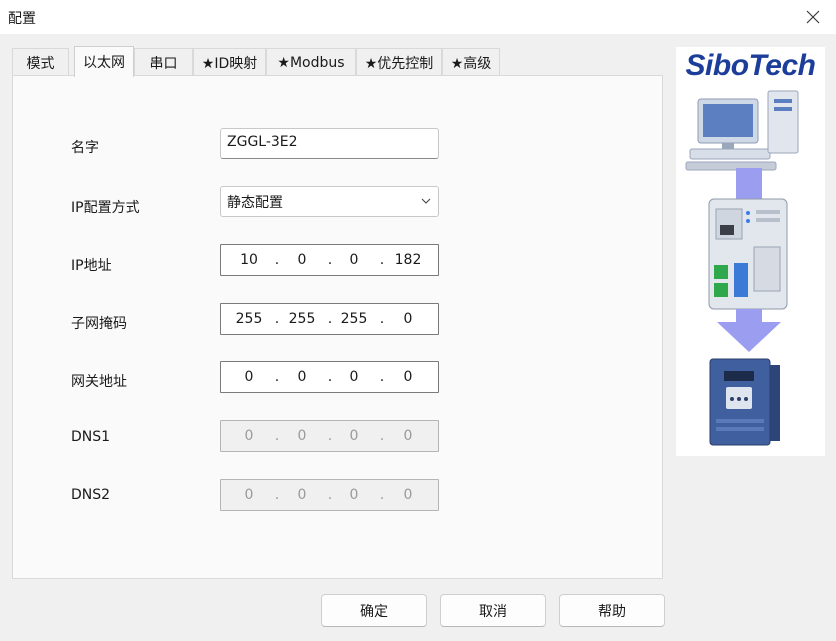 The height and width of the screenshot is (641, 836). Describe the element at coordinates (40, 62) in the screenshot. I see `tab-mode: 模式` at that location.